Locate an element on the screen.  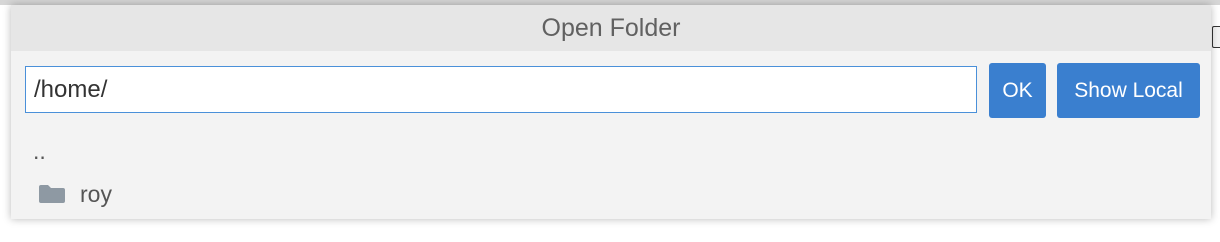
folder-icon is located at coordinates (52, 194).